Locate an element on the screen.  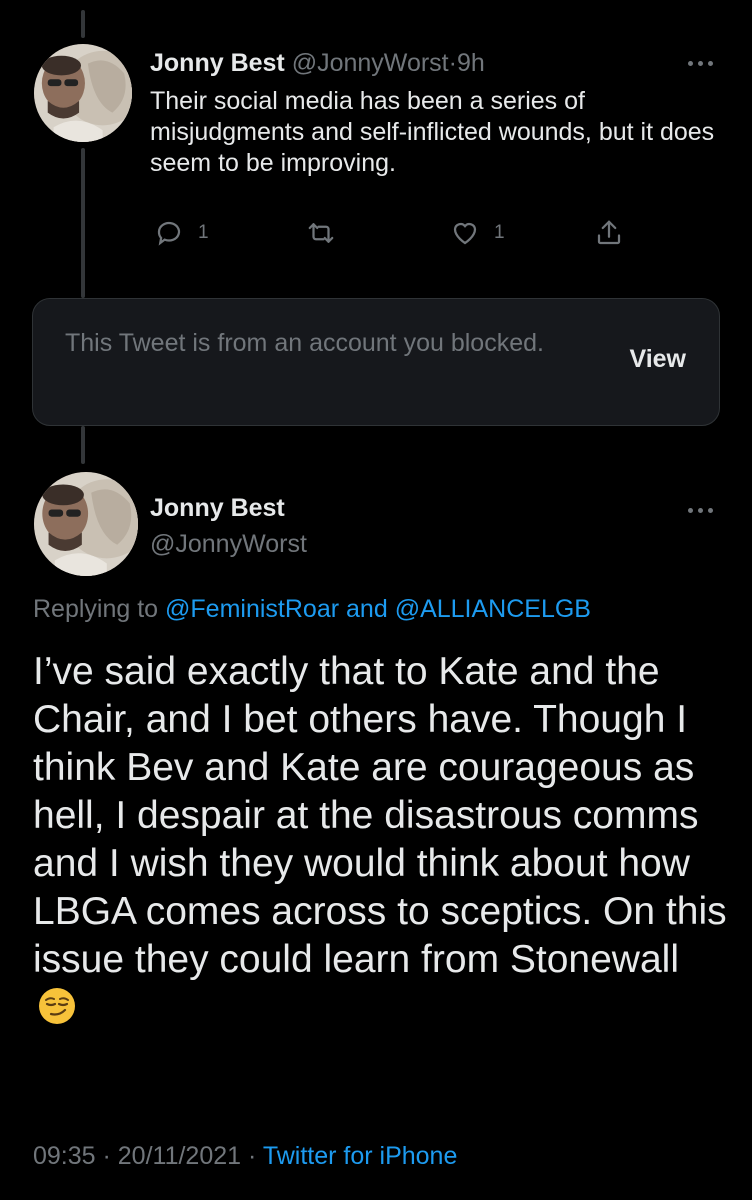
reply-count: 1 is located at coordinates (203, 232).